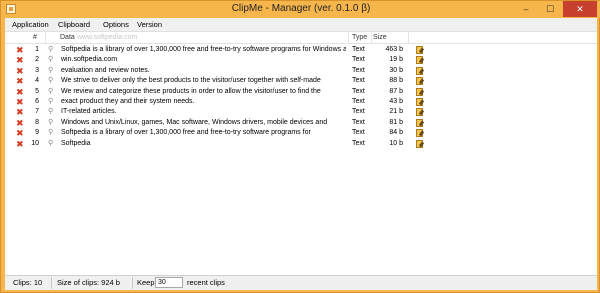  Describe the element at coordinates (37, 101) in the screenshot. I see `row-number: 6` at that location.